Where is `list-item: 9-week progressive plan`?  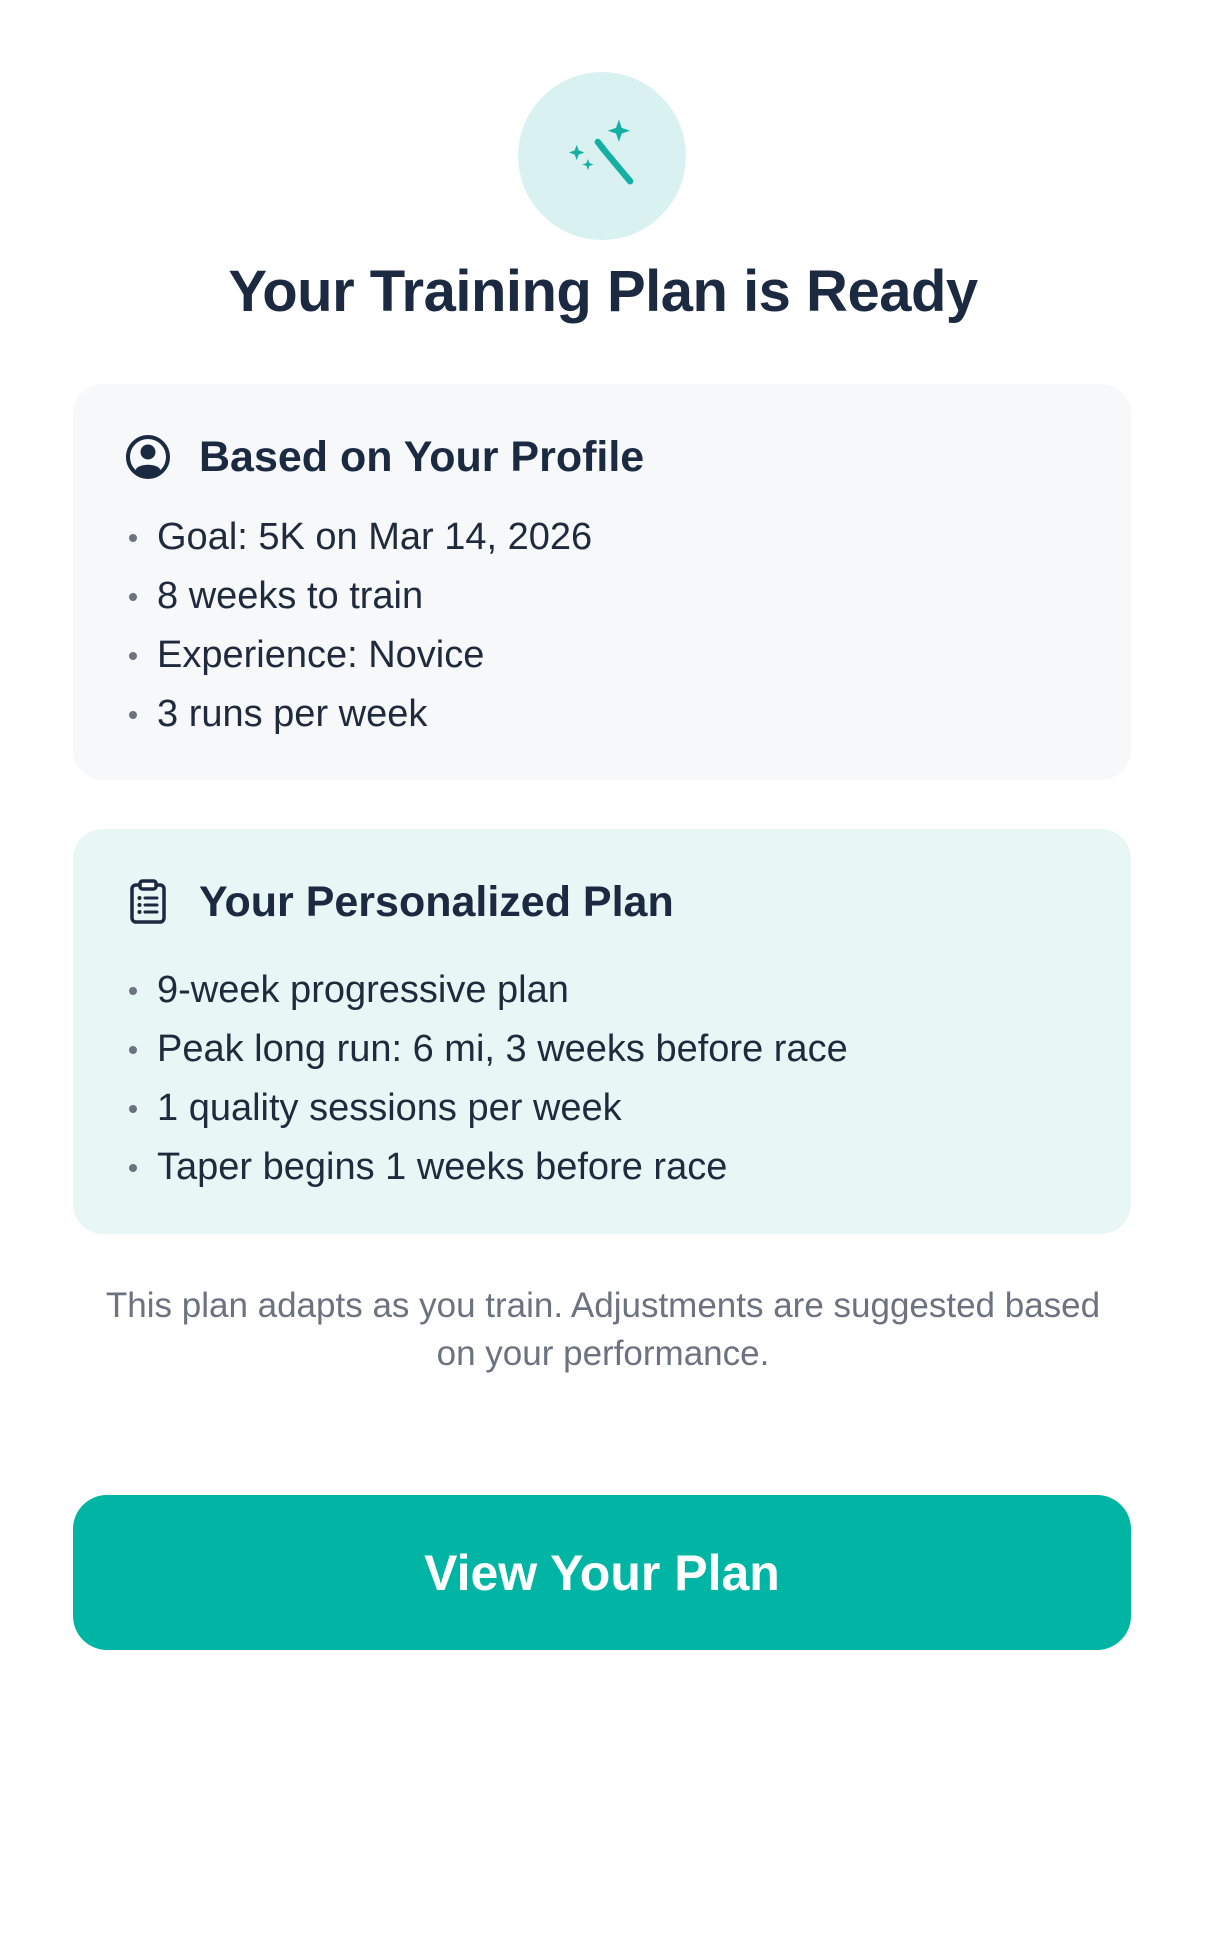 list-item: 9-week progressive plan is located at coordinates (485, 990).